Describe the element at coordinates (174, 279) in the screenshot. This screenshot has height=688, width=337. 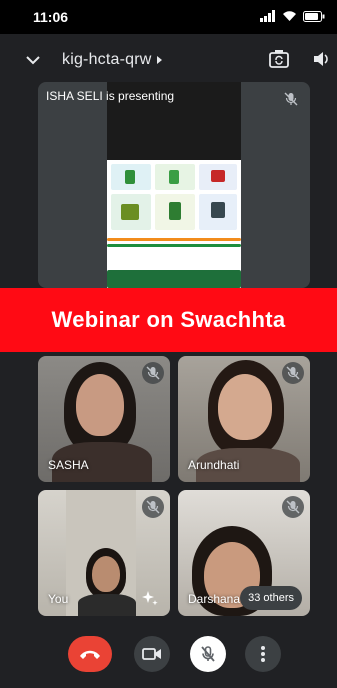
I see `slide-footer` at that location.